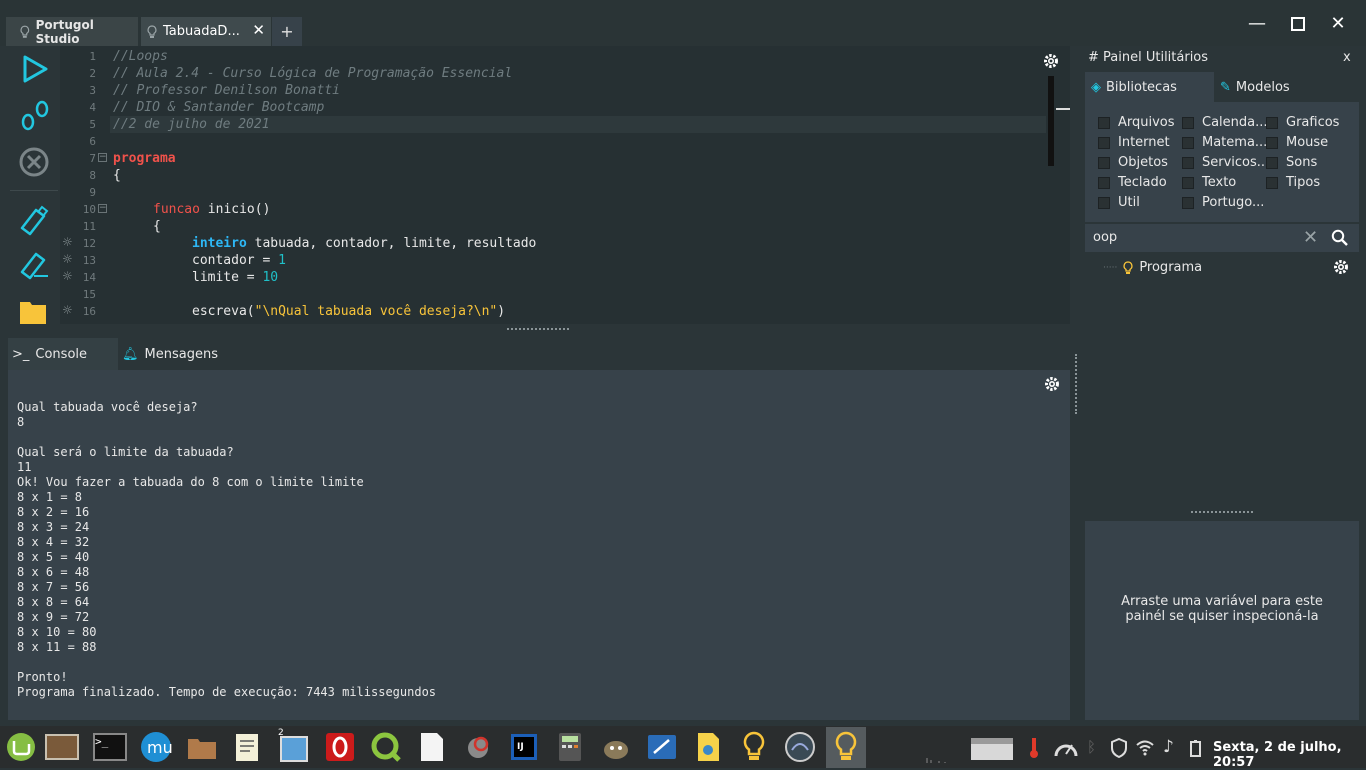 The image size is (1366, 770). Describe the element at coordinates (616, 747) in the screenshot. I see `gimp-icon` at that location.